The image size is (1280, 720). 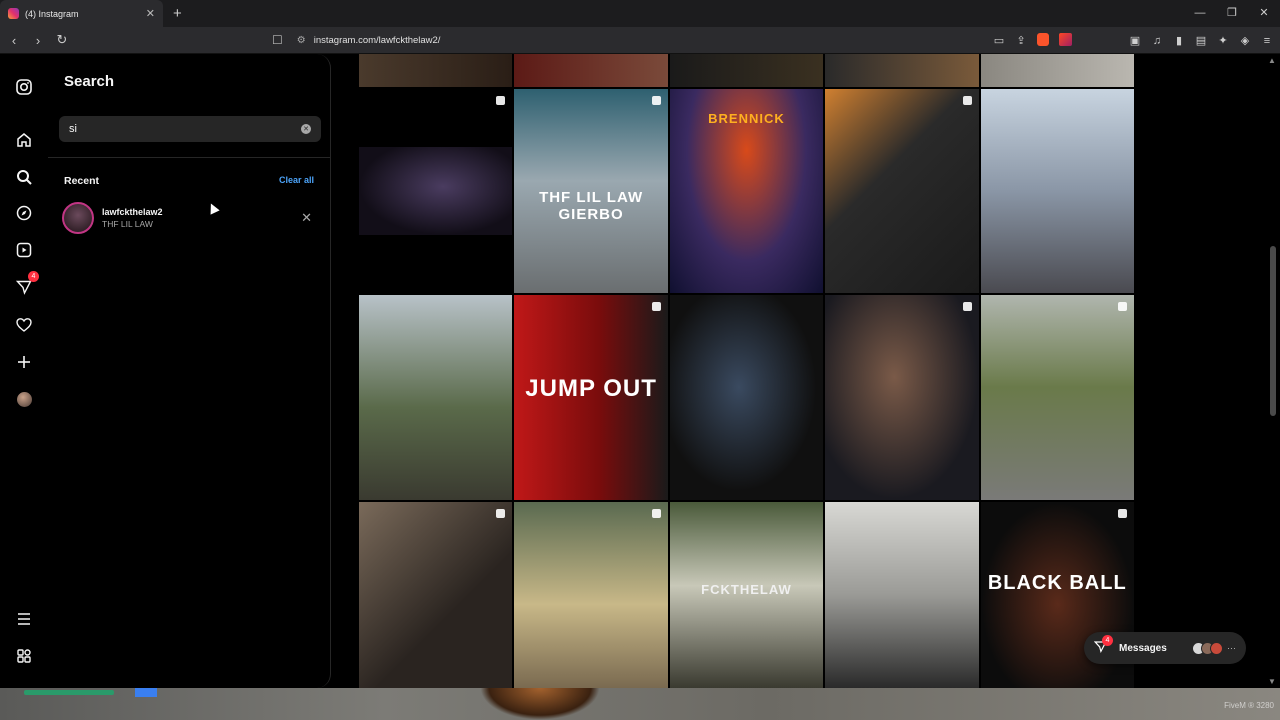 What do you see at coordinates (591, 191) in the screenshot?
I see `post-tile: THF LIL LAW GIERBO` at bounding box center [591, 191].